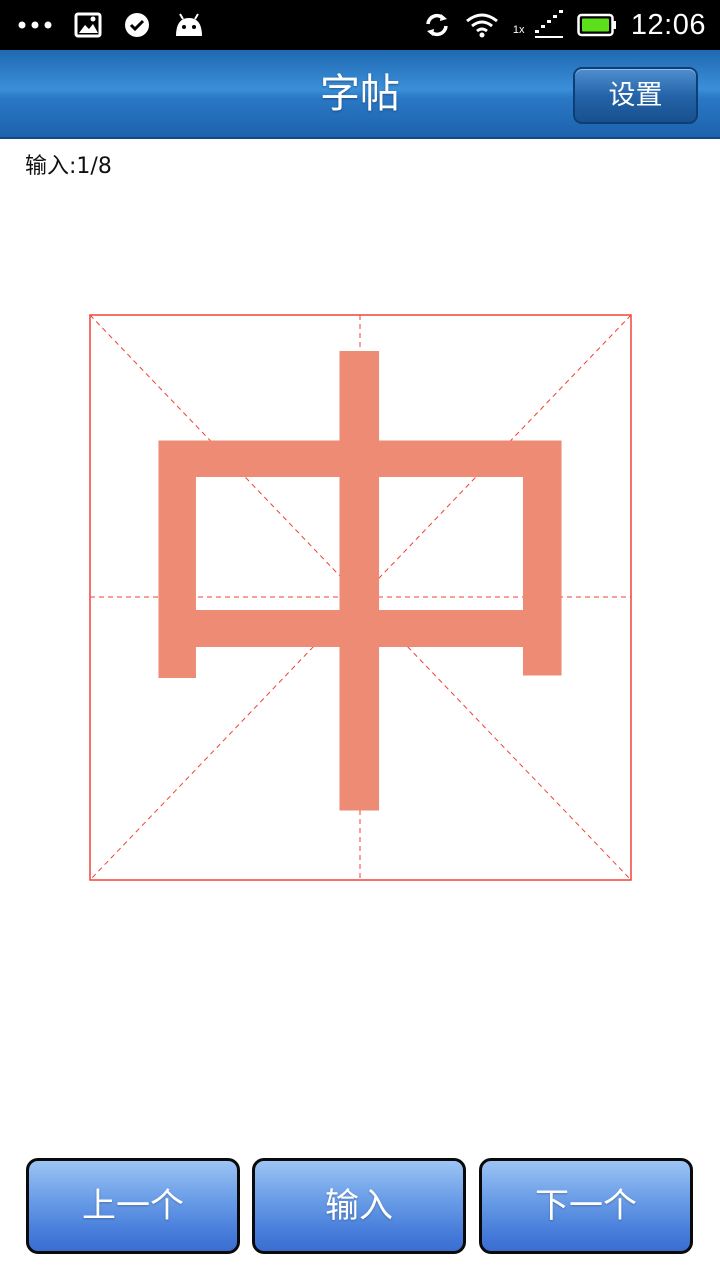  What do you see at coordinates (360, 94) in the screenshot?
I see `title-bar: 字帖 设置` at bounding box center [360, 94].